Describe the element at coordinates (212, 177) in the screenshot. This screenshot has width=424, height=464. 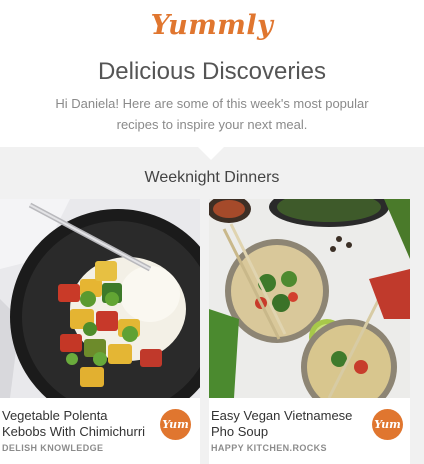
I see `section-title: Weeknight Dinners` at that location.